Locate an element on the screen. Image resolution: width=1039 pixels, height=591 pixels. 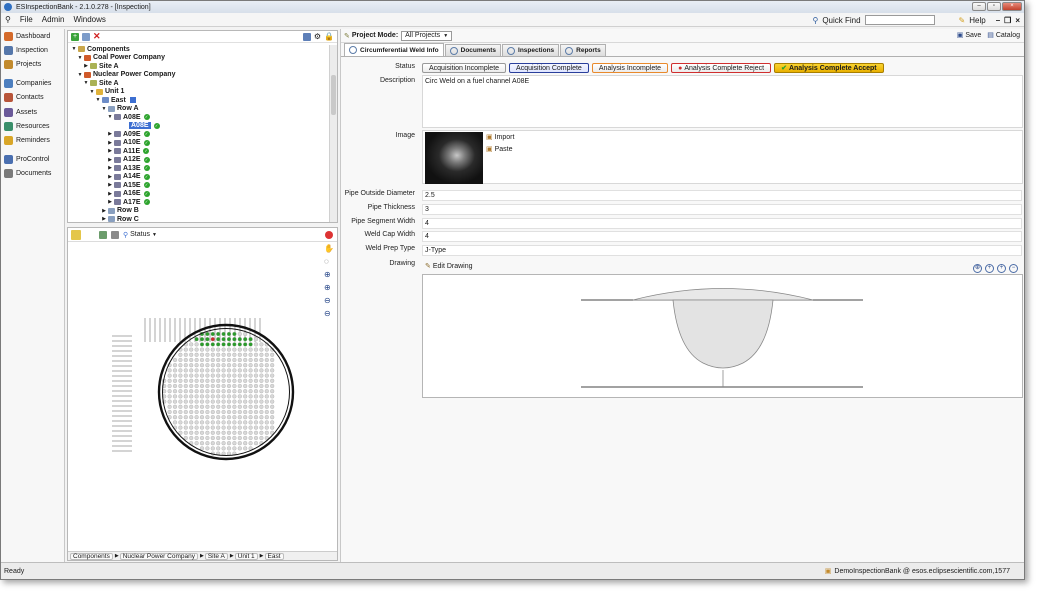
zoom-out-icon: ⊖ is located at coordinates (329, 300).